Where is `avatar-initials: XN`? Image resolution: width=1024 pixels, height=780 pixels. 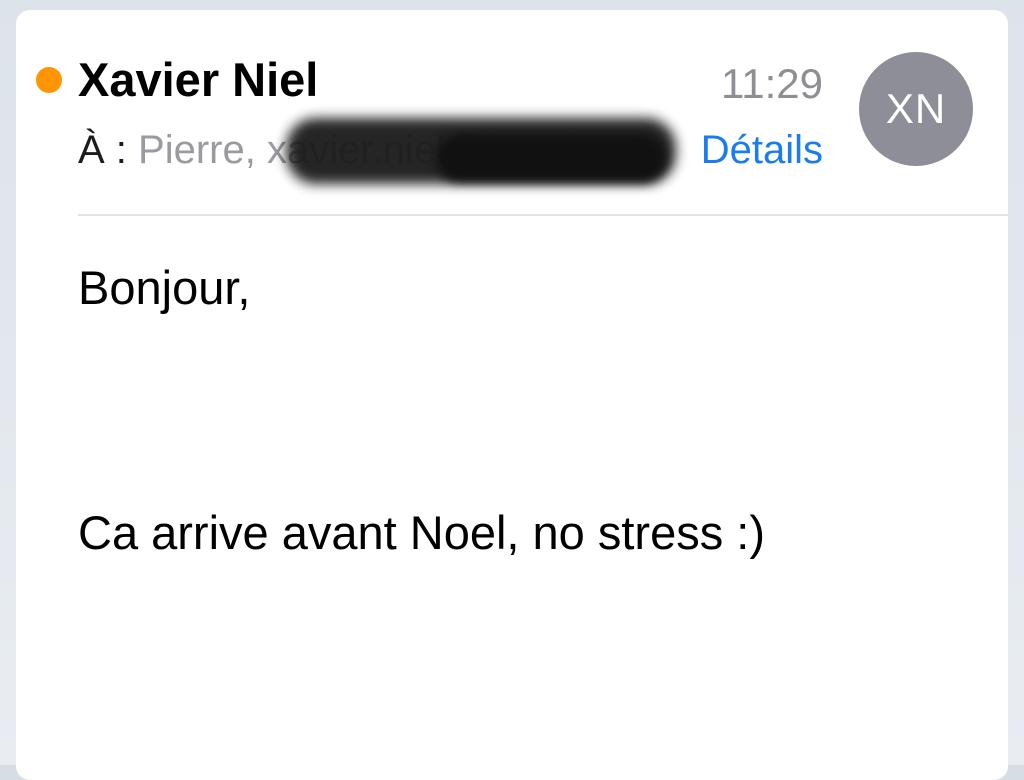 avatar-initials: XN is located at coordinates (916, 108).